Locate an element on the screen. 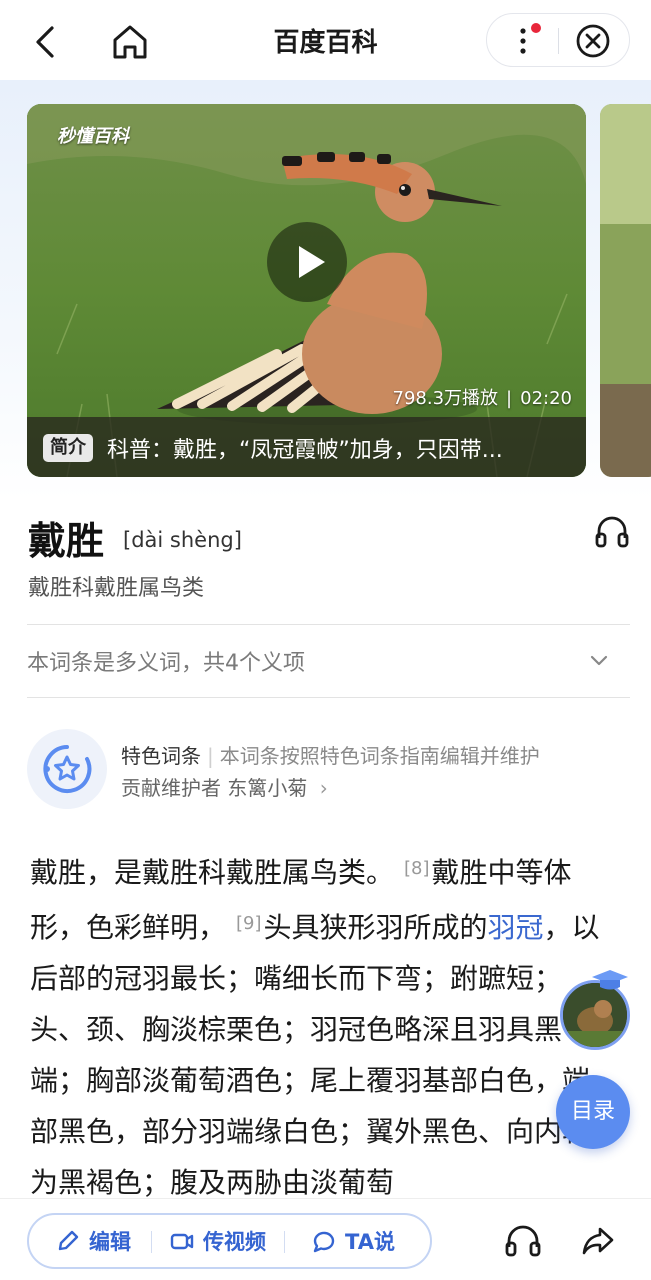 The height and width of the screenshot is (1280, 651). graduation-cap-icon is located at coordinates (610, 980).